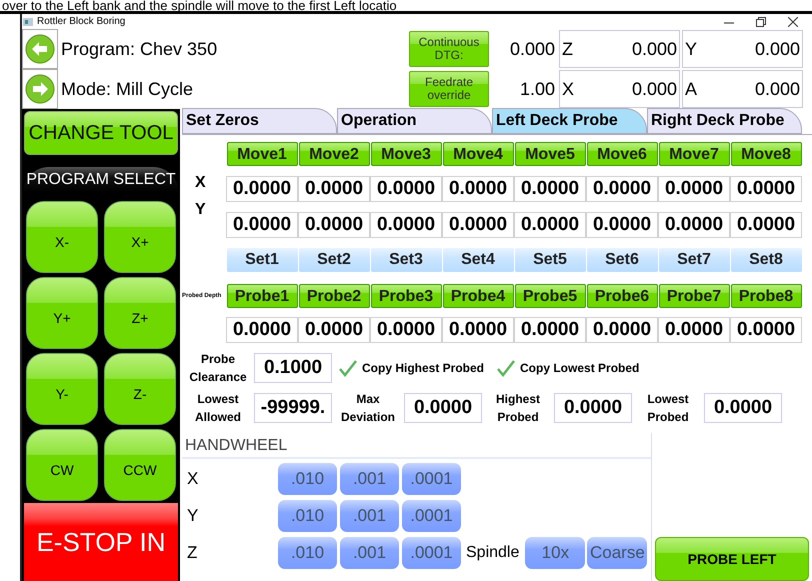  I want to click on move-button: Move7, so click(694, 154).